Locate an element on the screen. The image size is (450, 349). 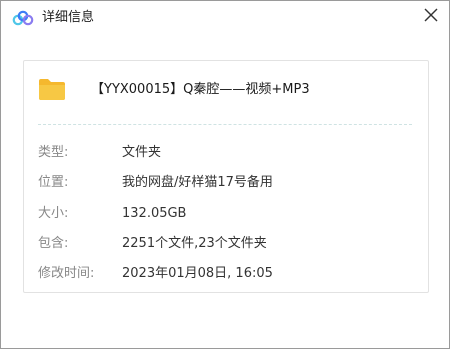
modified-label: 修改时间: is located at coordinates (66, 273).